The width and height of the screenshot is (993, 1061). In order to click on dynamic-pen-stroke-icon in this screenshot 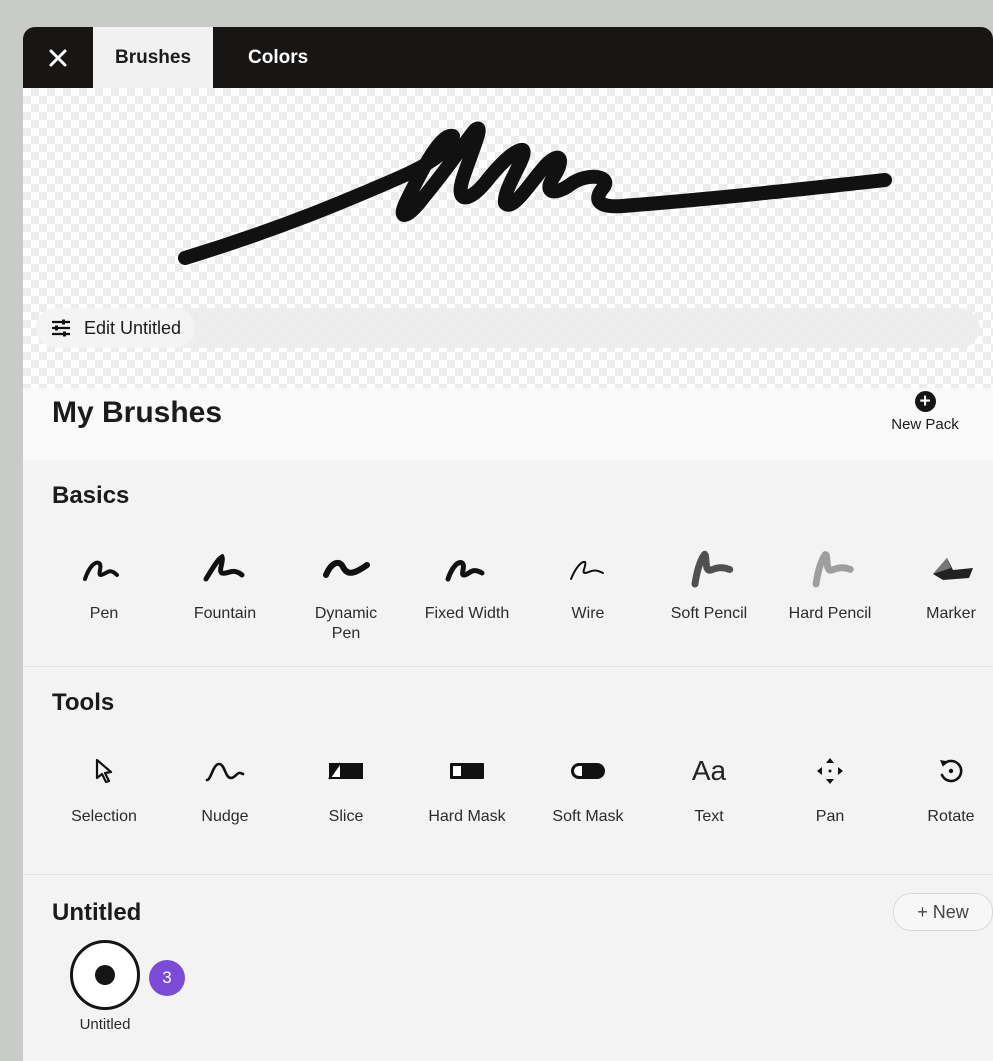, I will do `click(346, 568)`.